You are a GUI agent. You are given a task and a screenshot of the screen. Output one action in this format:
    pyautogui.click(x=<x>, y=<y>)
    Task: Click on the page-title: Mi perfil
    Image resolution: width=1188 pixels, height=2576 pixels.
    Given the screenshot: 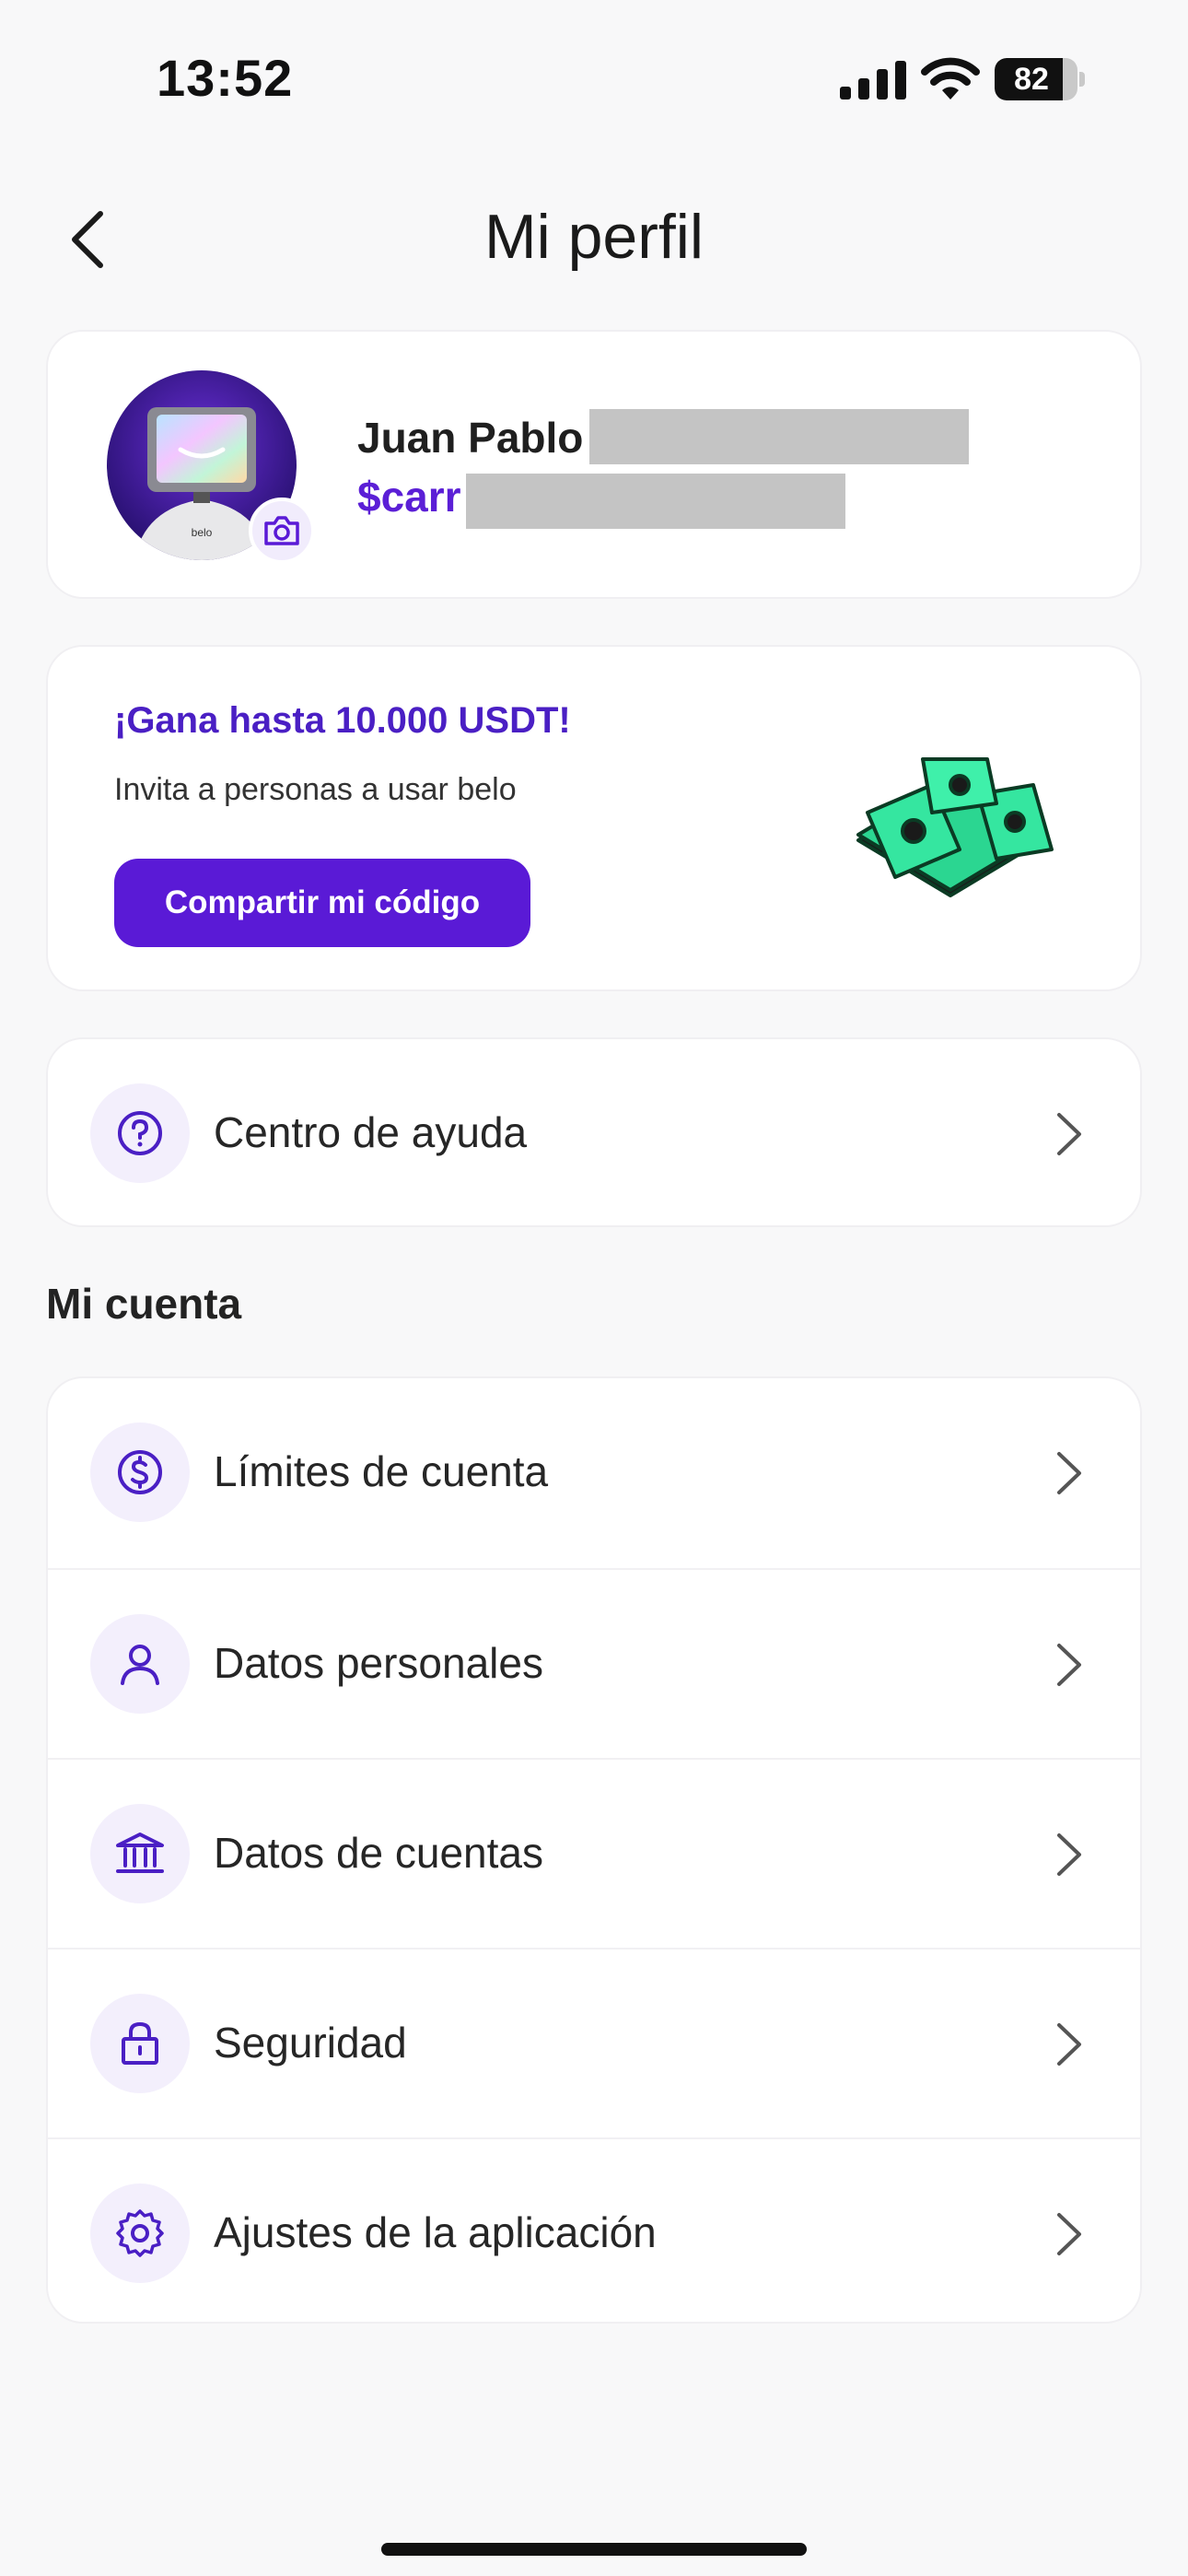 What is the action you would take?
    pyautogui.click(x=594, y=237)
    